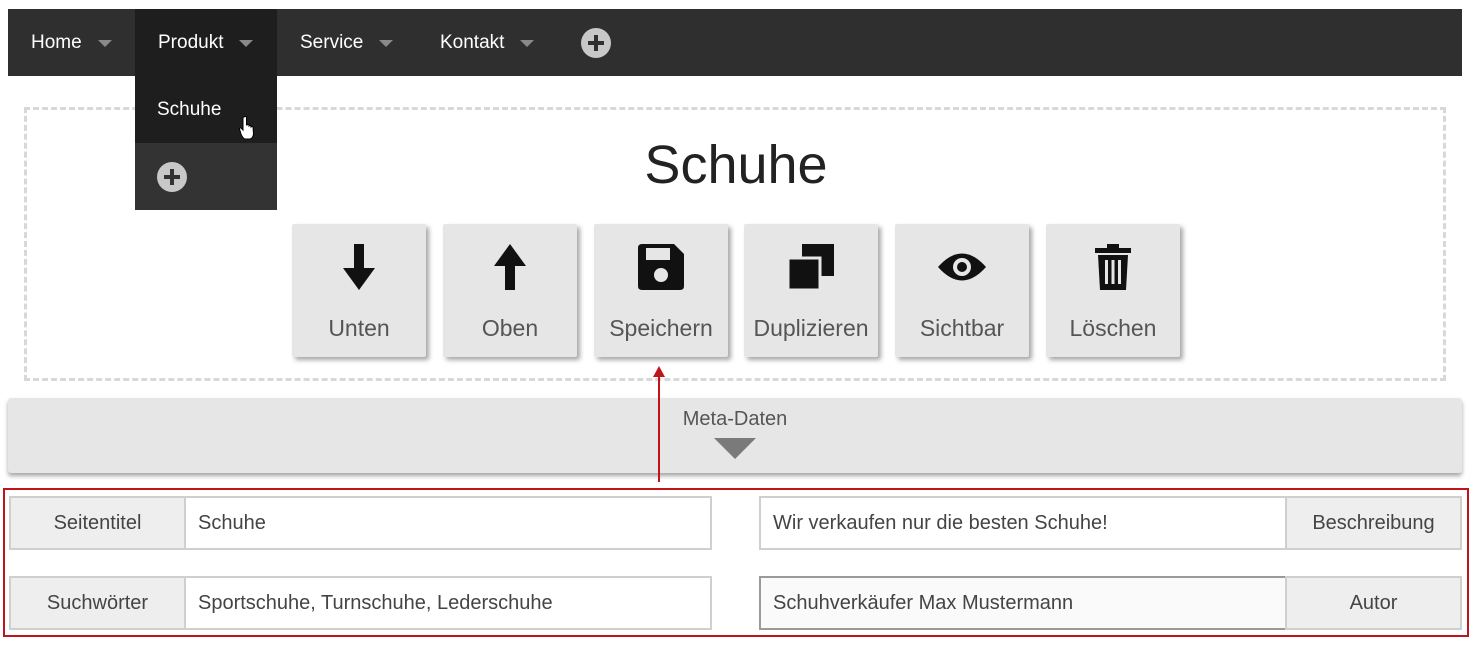  I want to click on visible-toggle-button: Sichtbar, so click(962, 290).